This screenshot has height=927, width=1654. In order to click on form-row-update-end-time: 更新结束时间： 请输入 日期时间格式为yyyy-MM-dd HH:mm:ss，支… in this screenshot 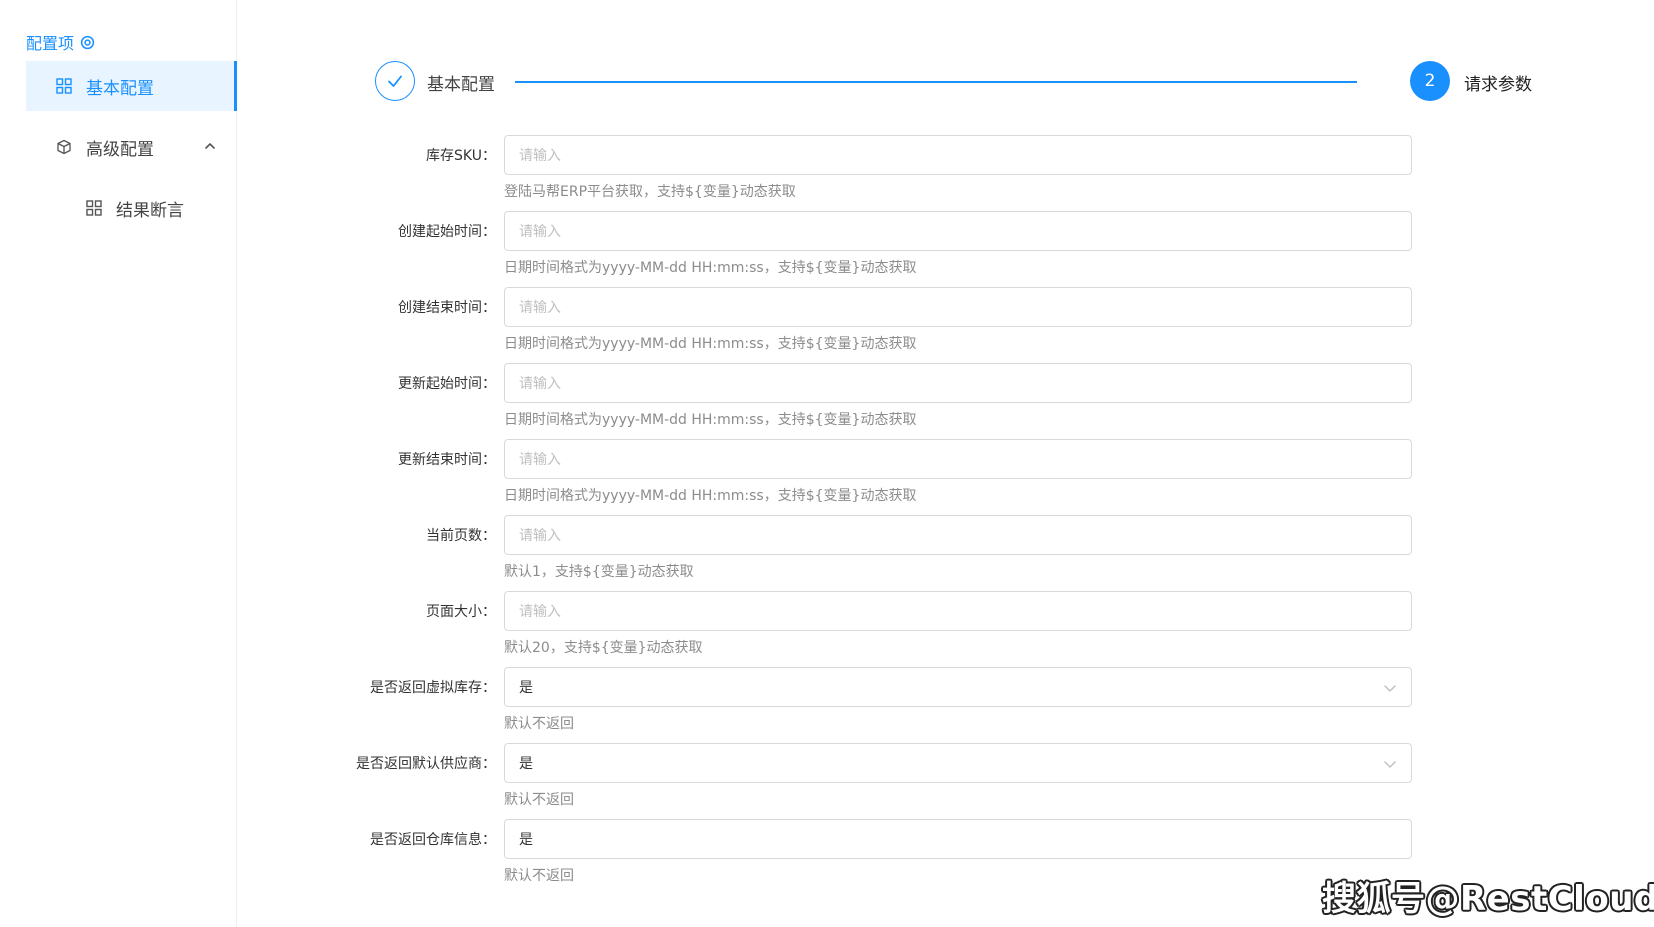, I will do `click(856, 479)`.